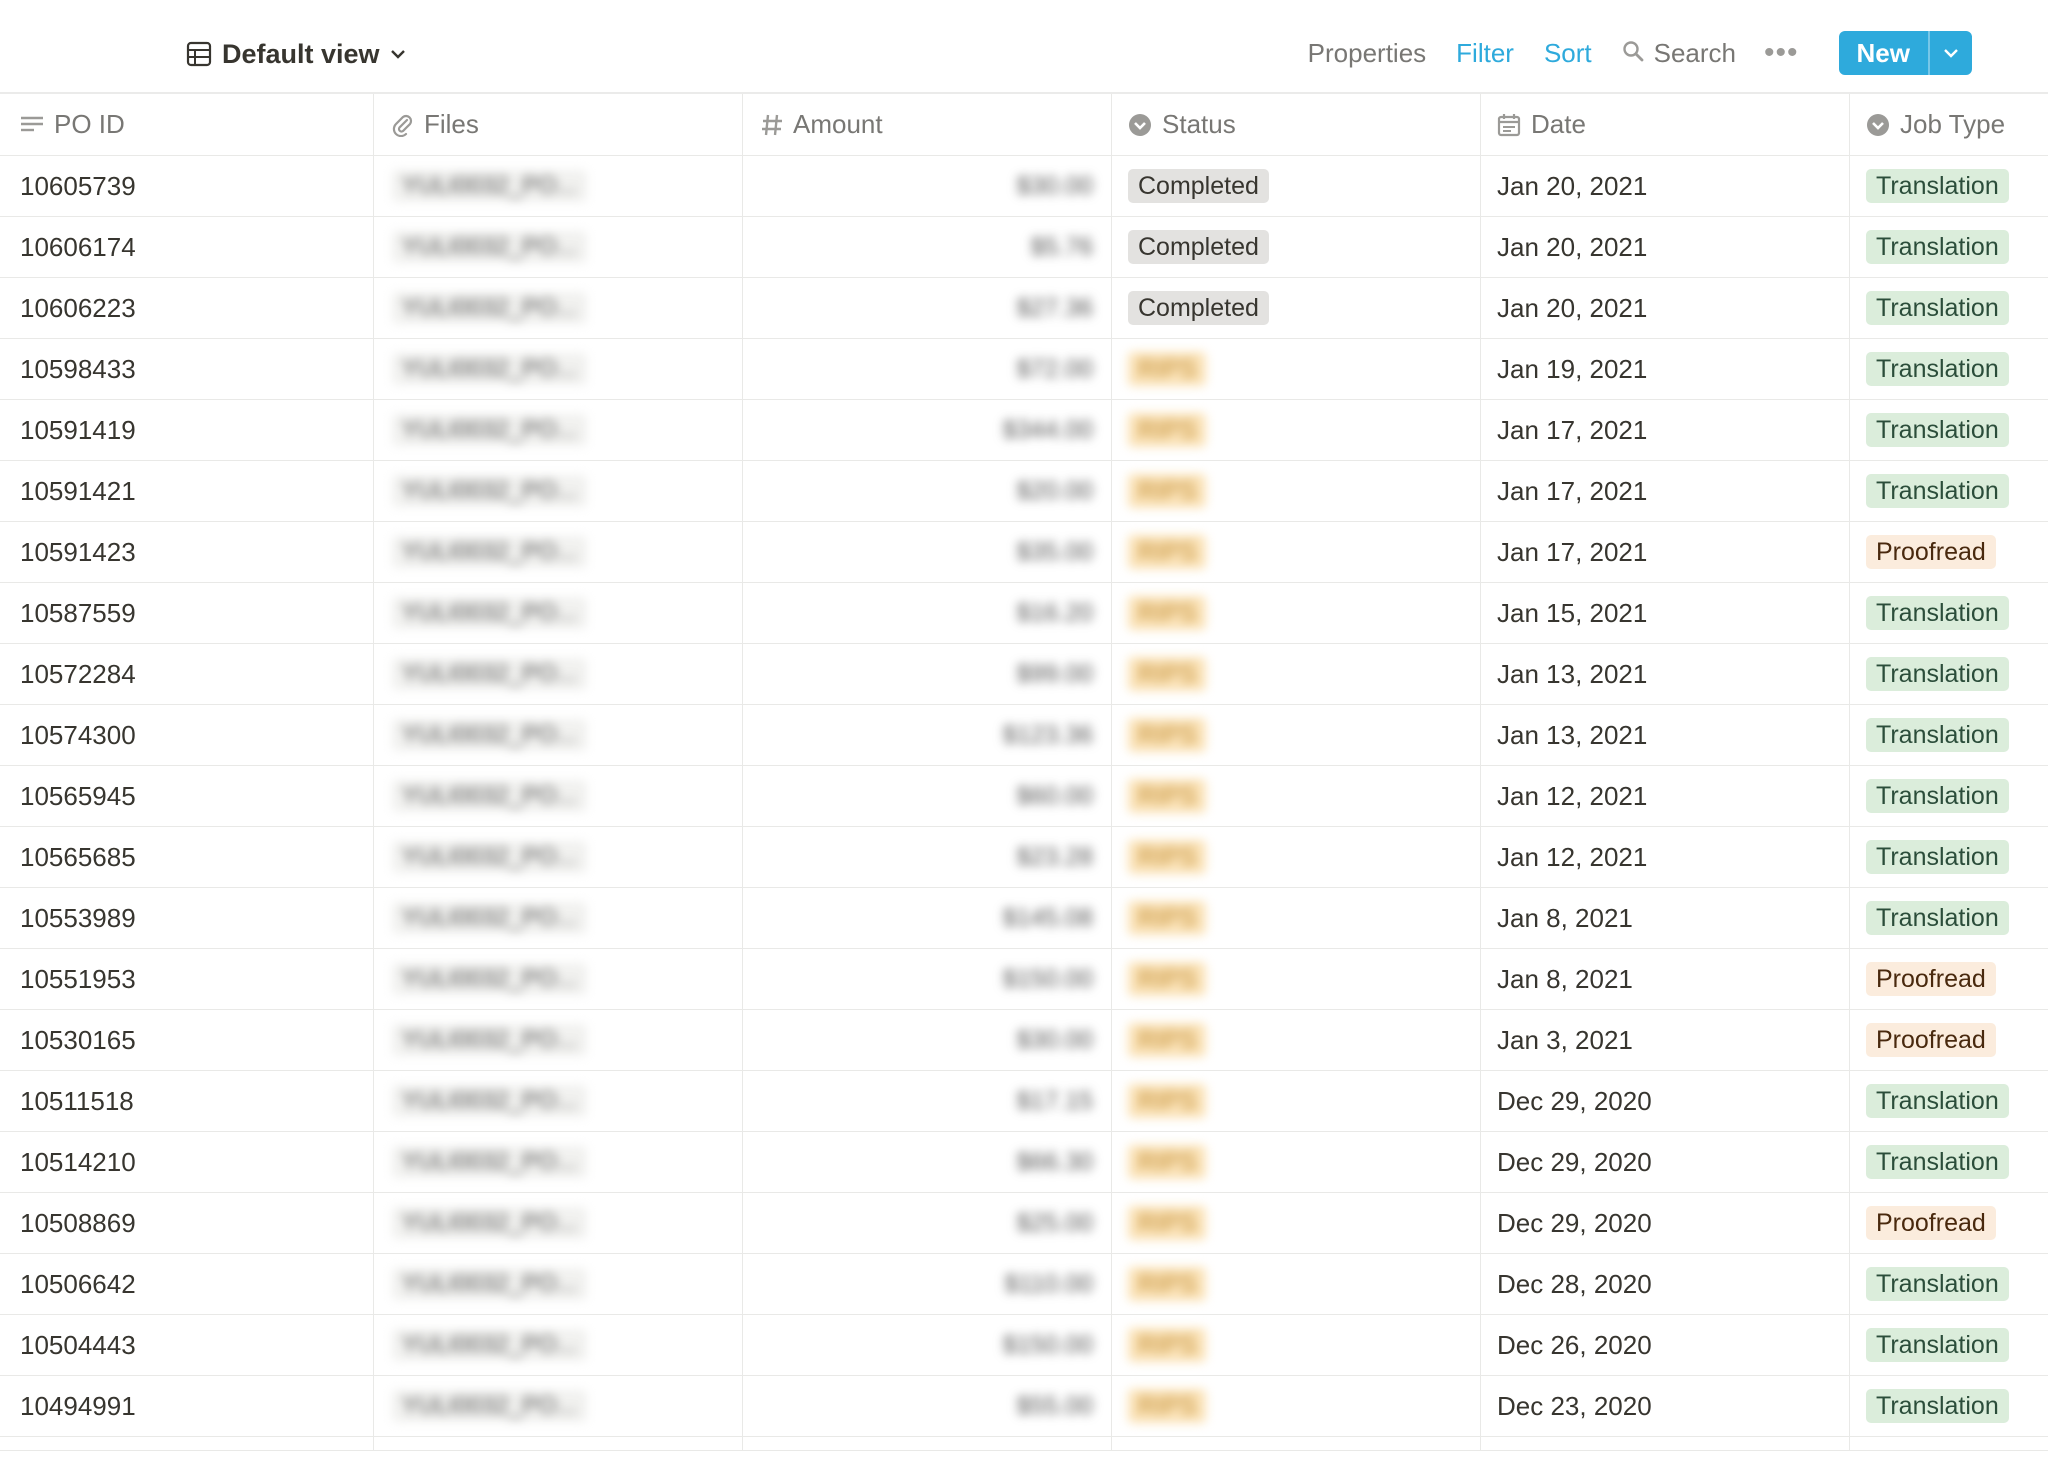 The image size is (2048, 1459). What do you see at coordinates (187, 1284) in the screenshot?
I see `po-id-cell: 10506642` at bounding box center [187, 1284].